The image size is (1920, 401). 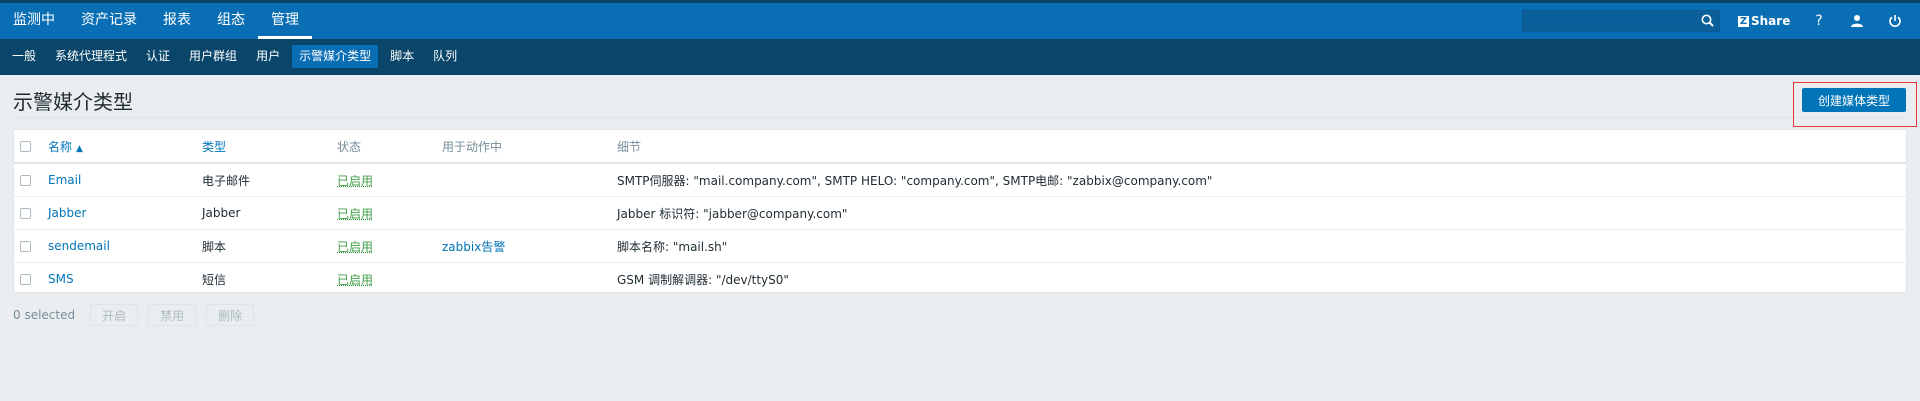 I want to click on action-link: zabbix告警, so click(x=473, y=247).